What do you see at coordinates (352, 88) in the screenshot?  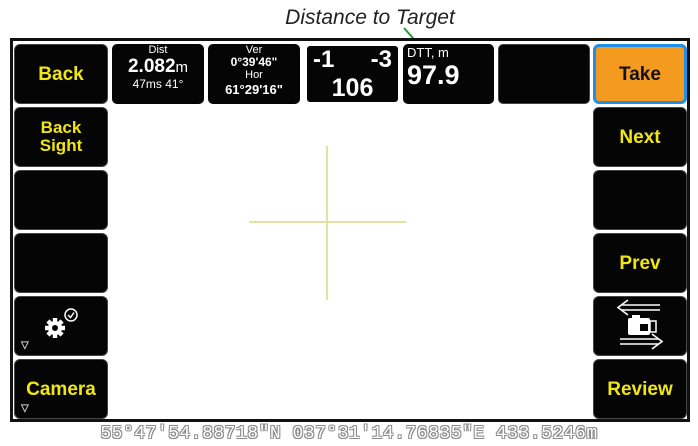 I see `offset-bottom: 106` at bounding box center [352, 88].